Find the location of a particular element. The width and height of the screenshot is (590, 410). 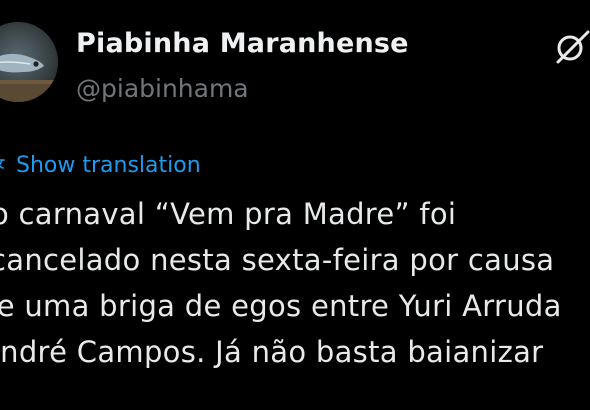

tweet-line: o carnaval “Vem pra Madre” foi is located at coordinates (228, 214).